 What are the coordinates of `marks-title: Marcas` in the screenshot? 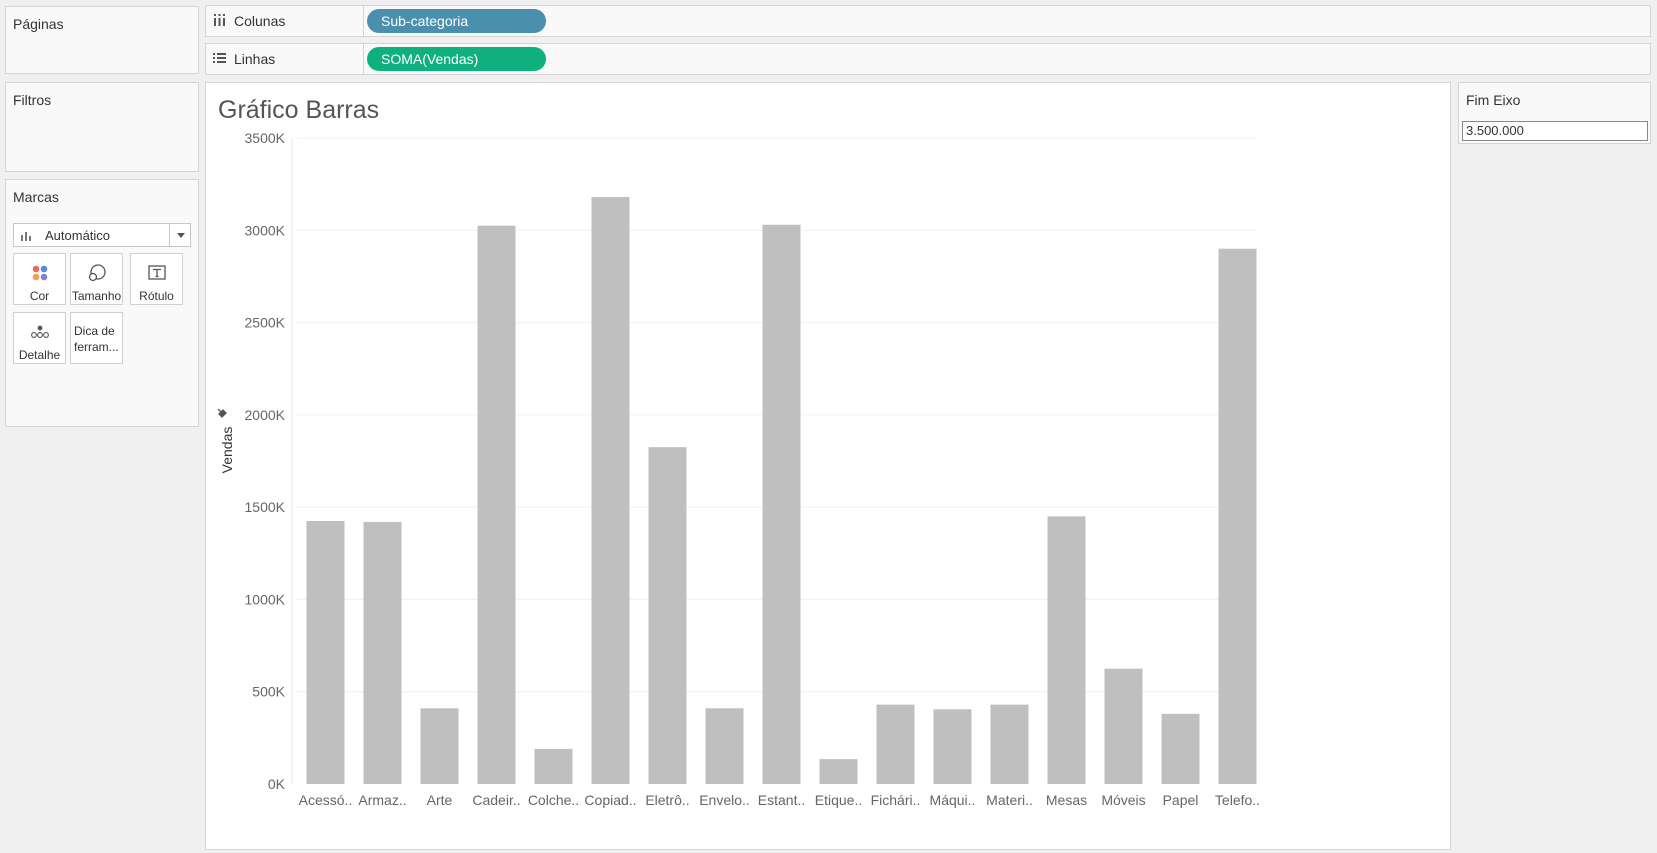 It's located at (36, 197).